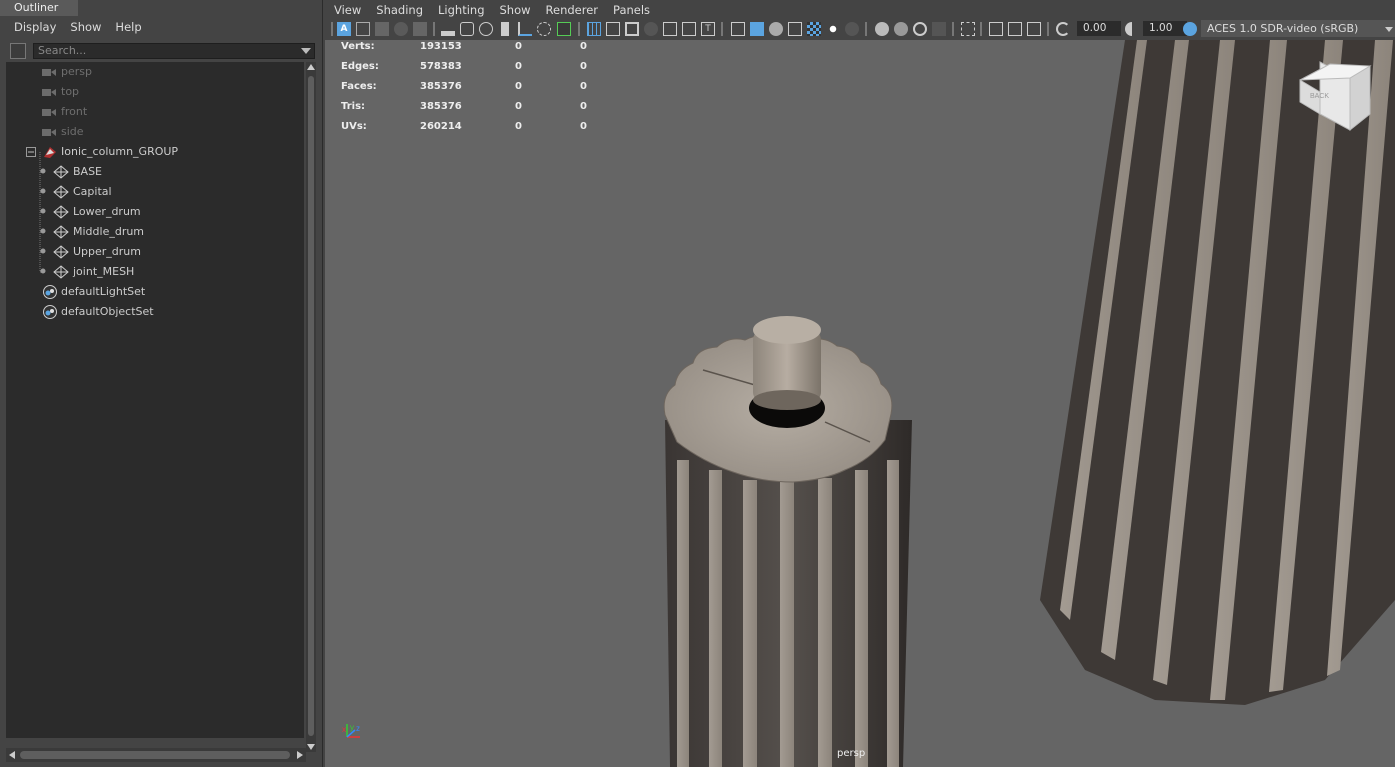 This screenshot has height=767, width=1395. What do you see at coordinates (544, 29) in the screenshot?
I see `safe-action-icon` at bounding box center [544, 29].